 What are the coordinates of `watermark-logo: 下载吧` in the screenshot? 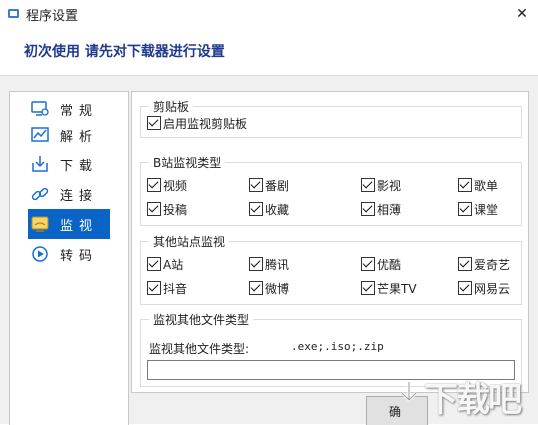 It's located at (468, 393).